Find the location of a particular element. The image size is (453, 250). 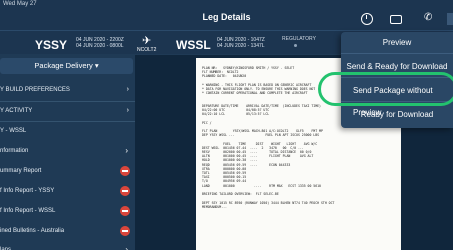

airplane-icon: ✈ is located at coordinates (147, 41).